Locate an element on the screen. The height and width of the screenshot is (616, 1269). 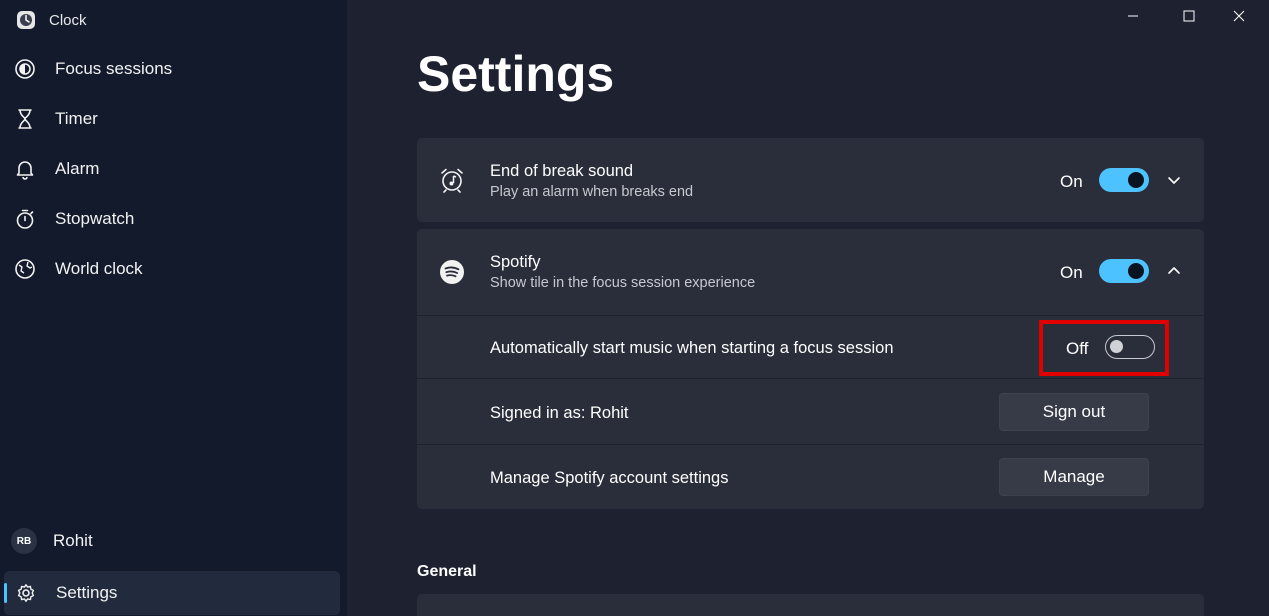
bell-icon is located at coordinates (25, 169).